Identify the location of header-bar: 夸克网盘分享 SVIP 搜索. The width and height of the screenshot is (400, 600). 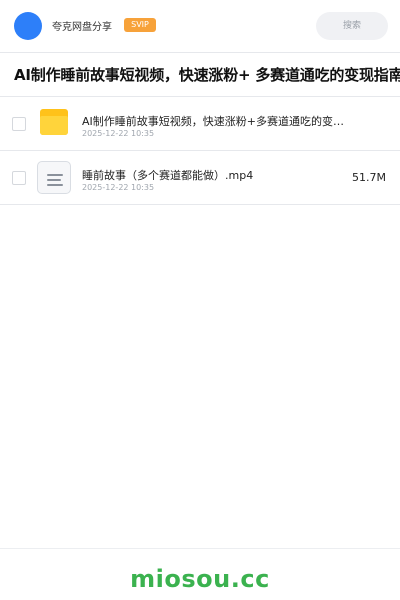
(200, 26).